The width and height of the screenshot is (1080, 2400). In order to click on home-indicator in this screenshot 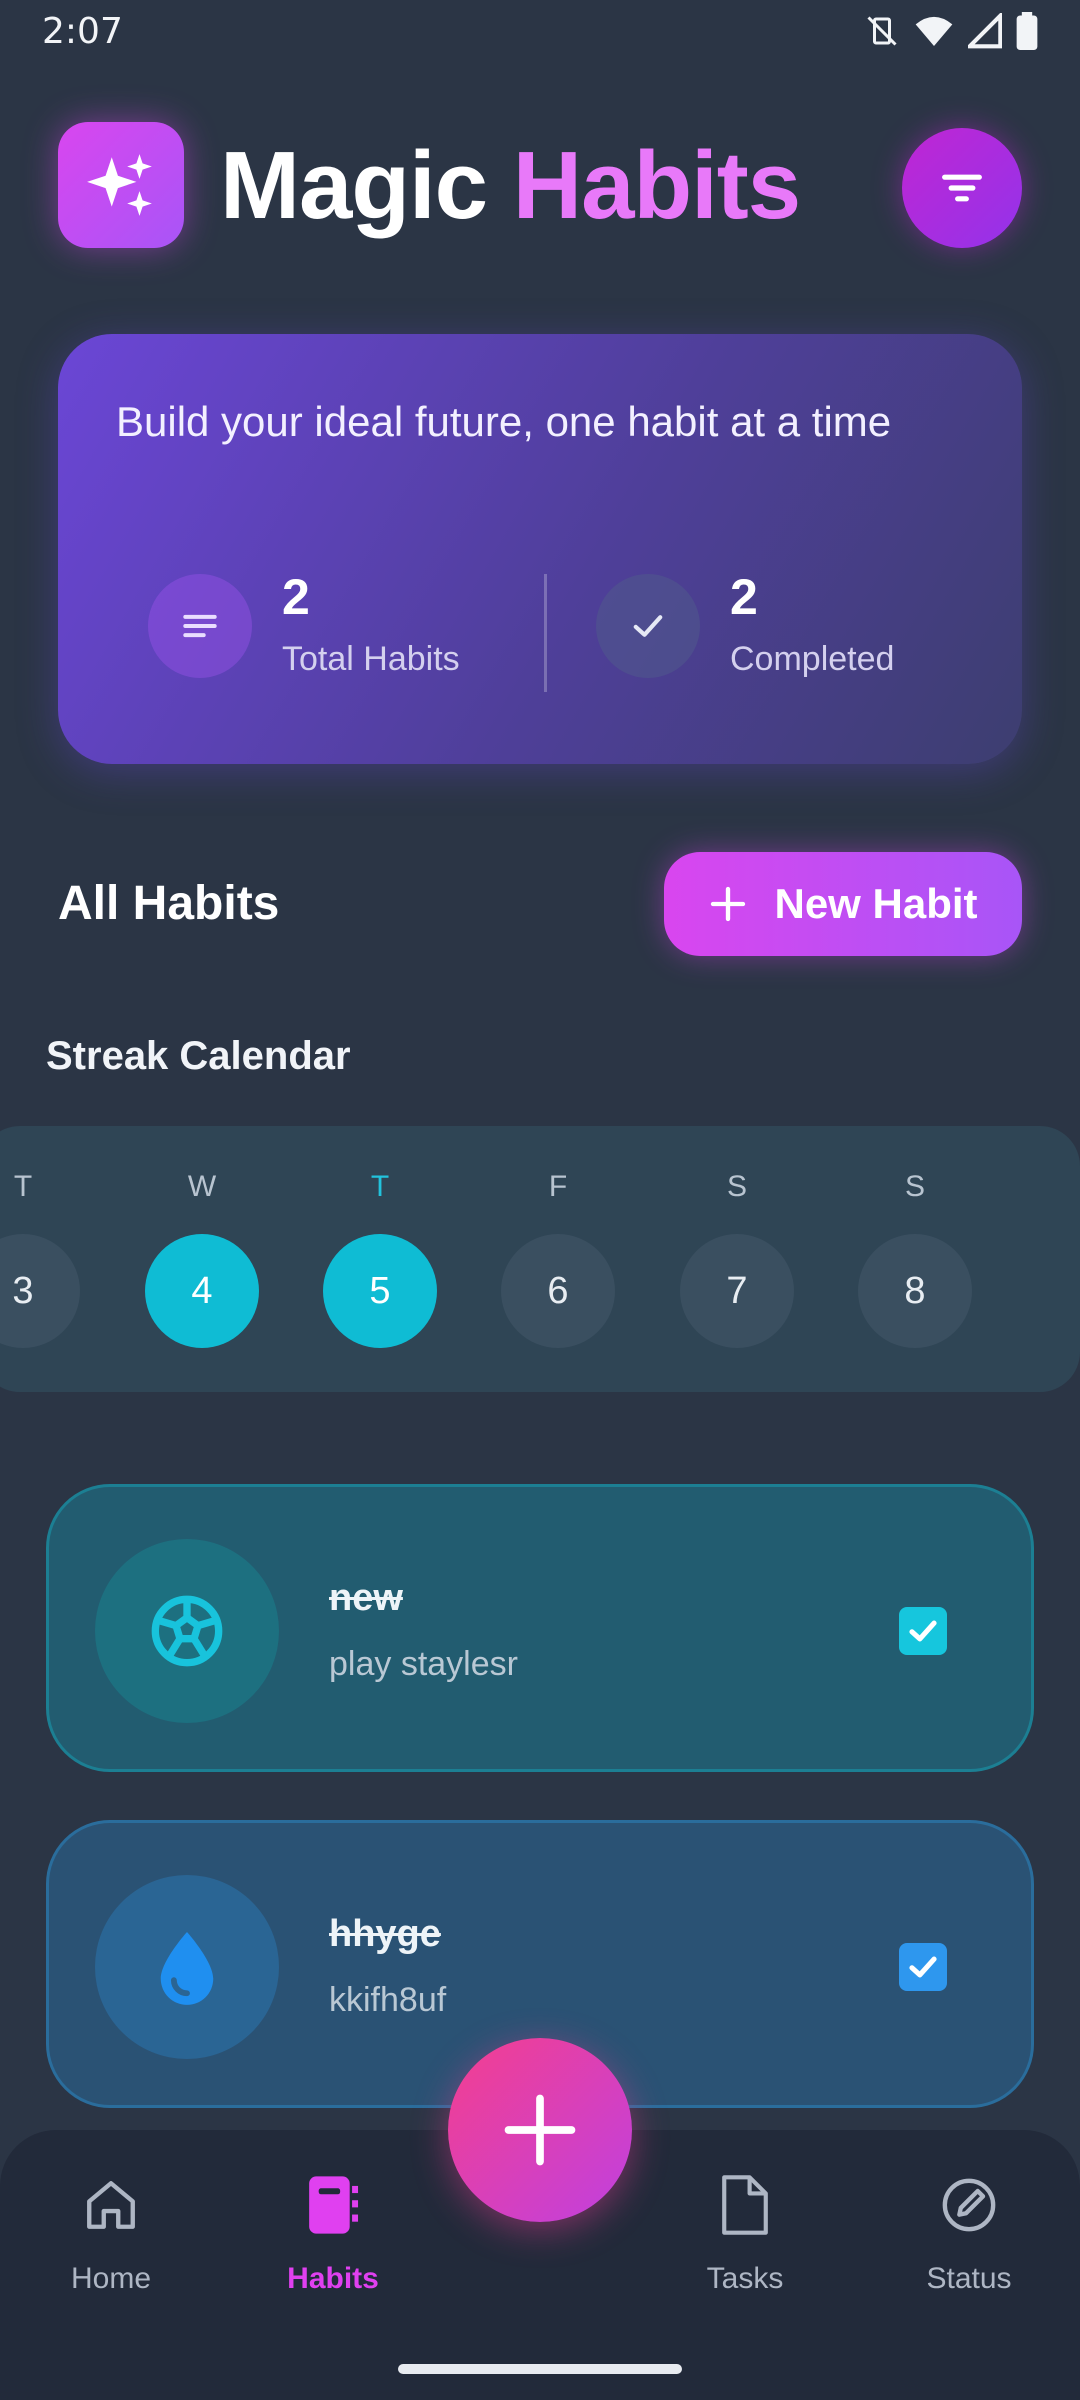, I will do `click(540, 2369)`.